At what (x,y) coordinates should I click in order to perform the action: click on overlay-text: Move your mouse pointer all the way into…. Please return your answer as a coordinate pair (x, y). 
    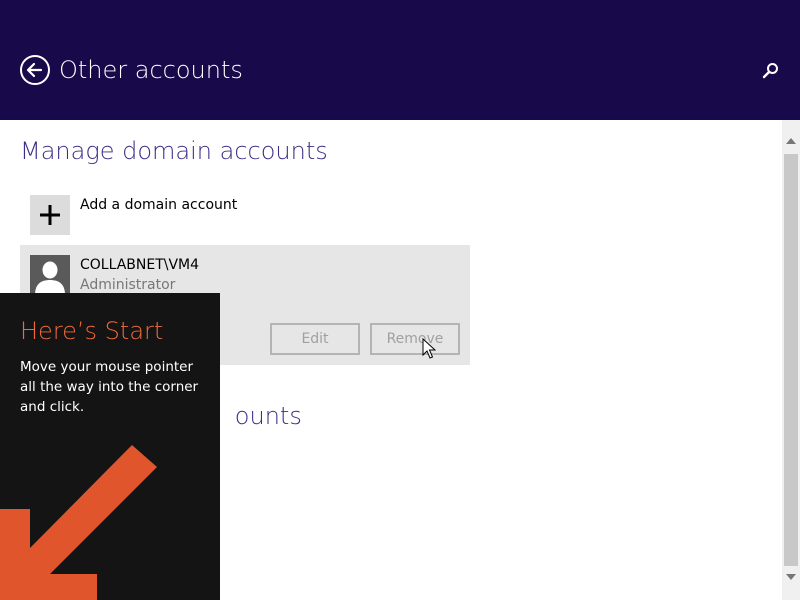
    Looking at the image, I should click on (109, 387).